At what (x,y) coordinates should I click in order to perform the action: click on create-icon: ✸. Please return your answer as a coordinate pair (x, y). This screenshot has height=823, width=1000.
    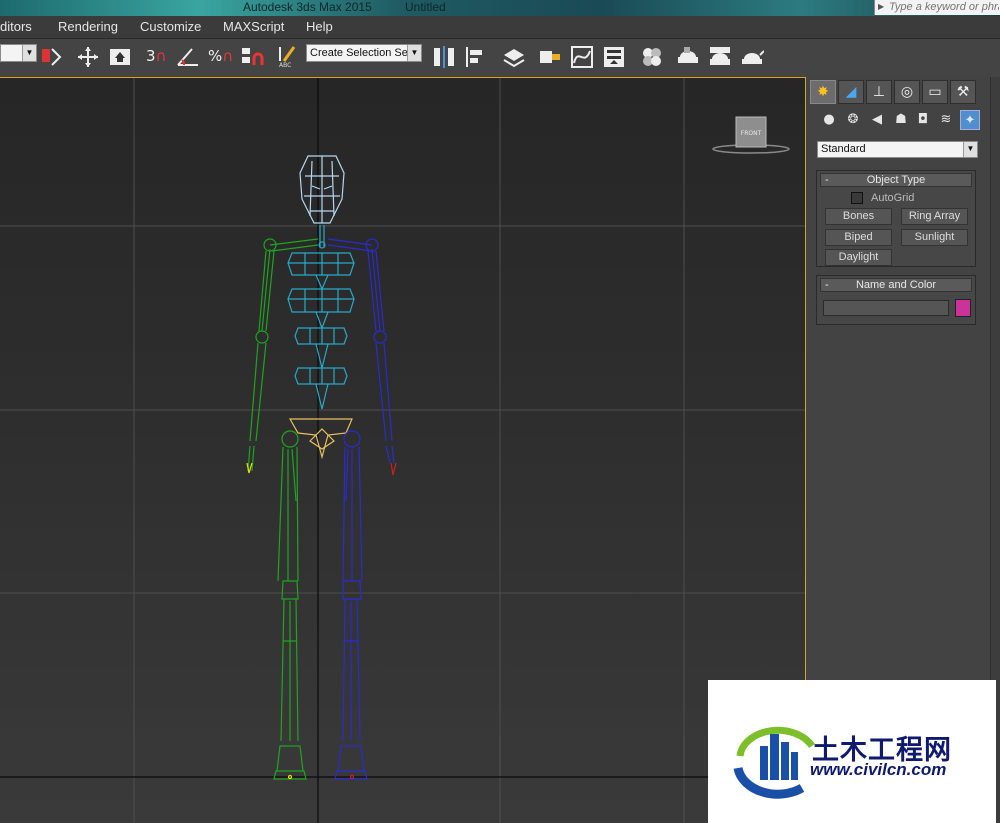
    Looking at the image, I should click on (823, 92).